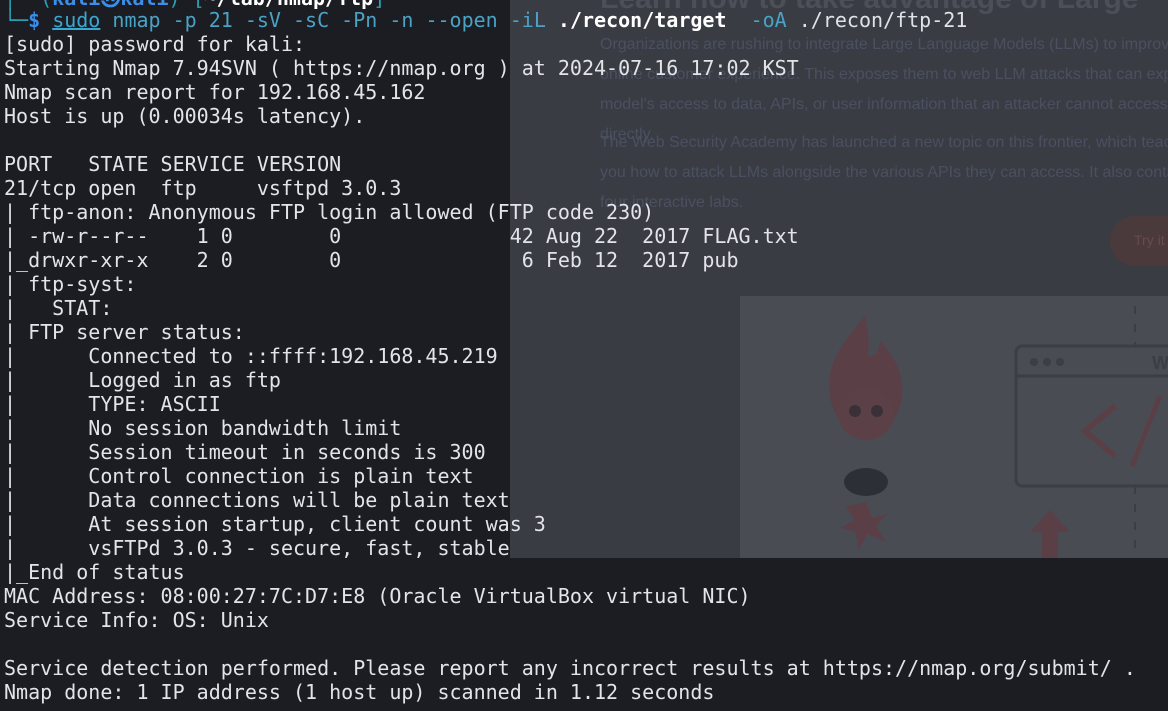  I want to click on output-line: Service Info: OS: Unix, so click(136, 620).